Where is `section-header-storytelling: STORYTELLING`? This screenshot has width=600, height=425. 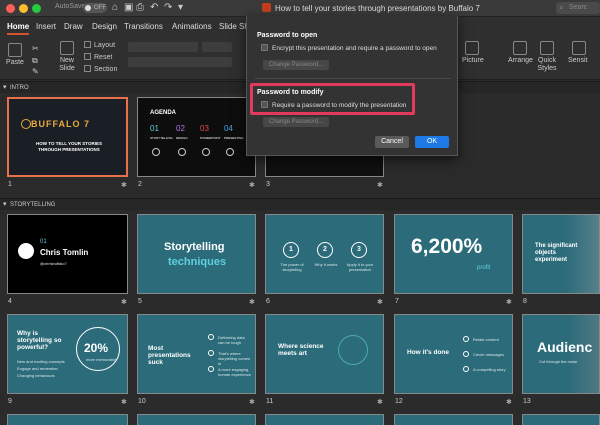 section-header-storytelling: STORYTELLING is located at coordinates (300, 204).